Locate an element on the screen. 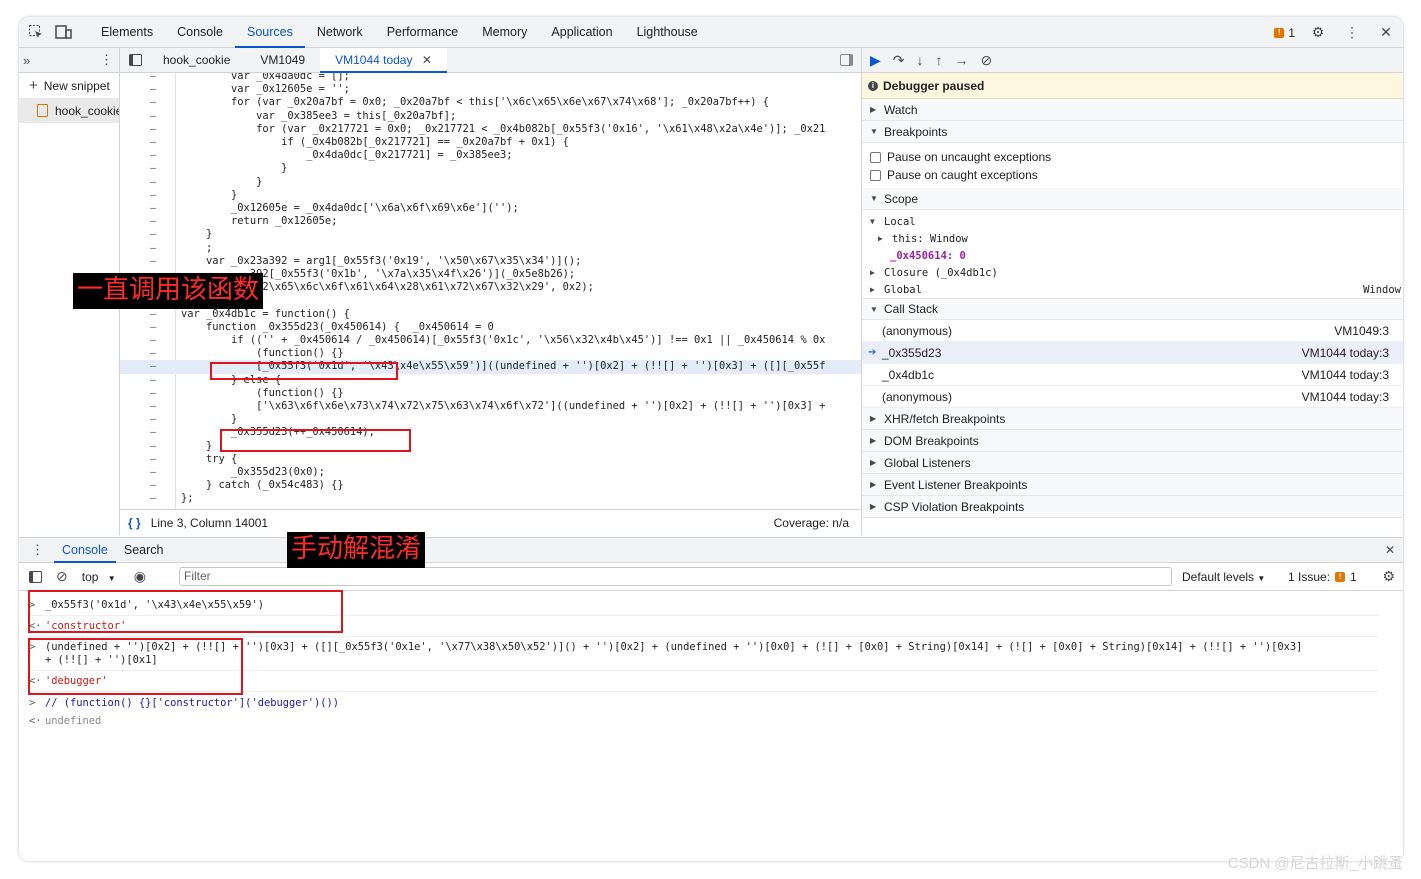  call-frame-current: ➔ _0x355d23 VM1044 today:3 is located at coordinates (1132, 353).